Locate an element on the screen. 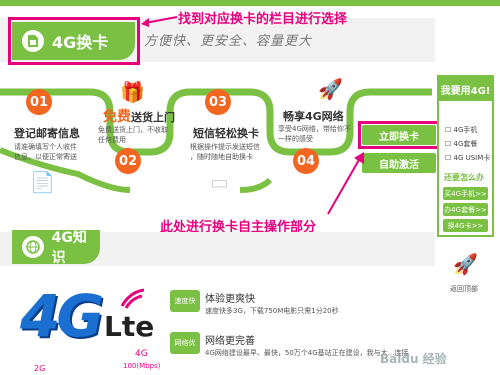 The width and height of the screenshot is (500, 375). feature-2-title: 网络更完善 is located at coordinates (230, 341).